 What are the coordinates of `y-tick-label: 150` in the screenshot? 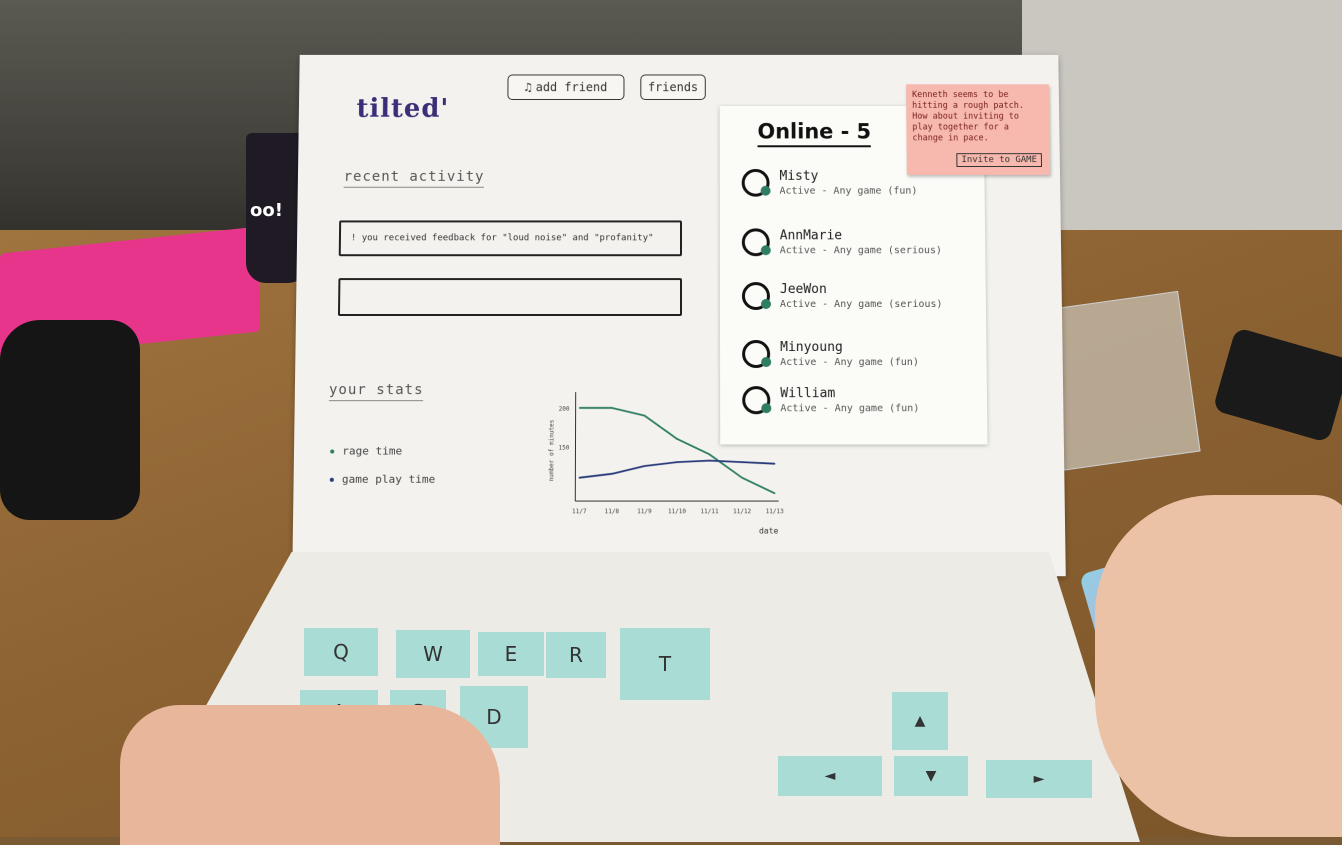 It's located at (564, 448).